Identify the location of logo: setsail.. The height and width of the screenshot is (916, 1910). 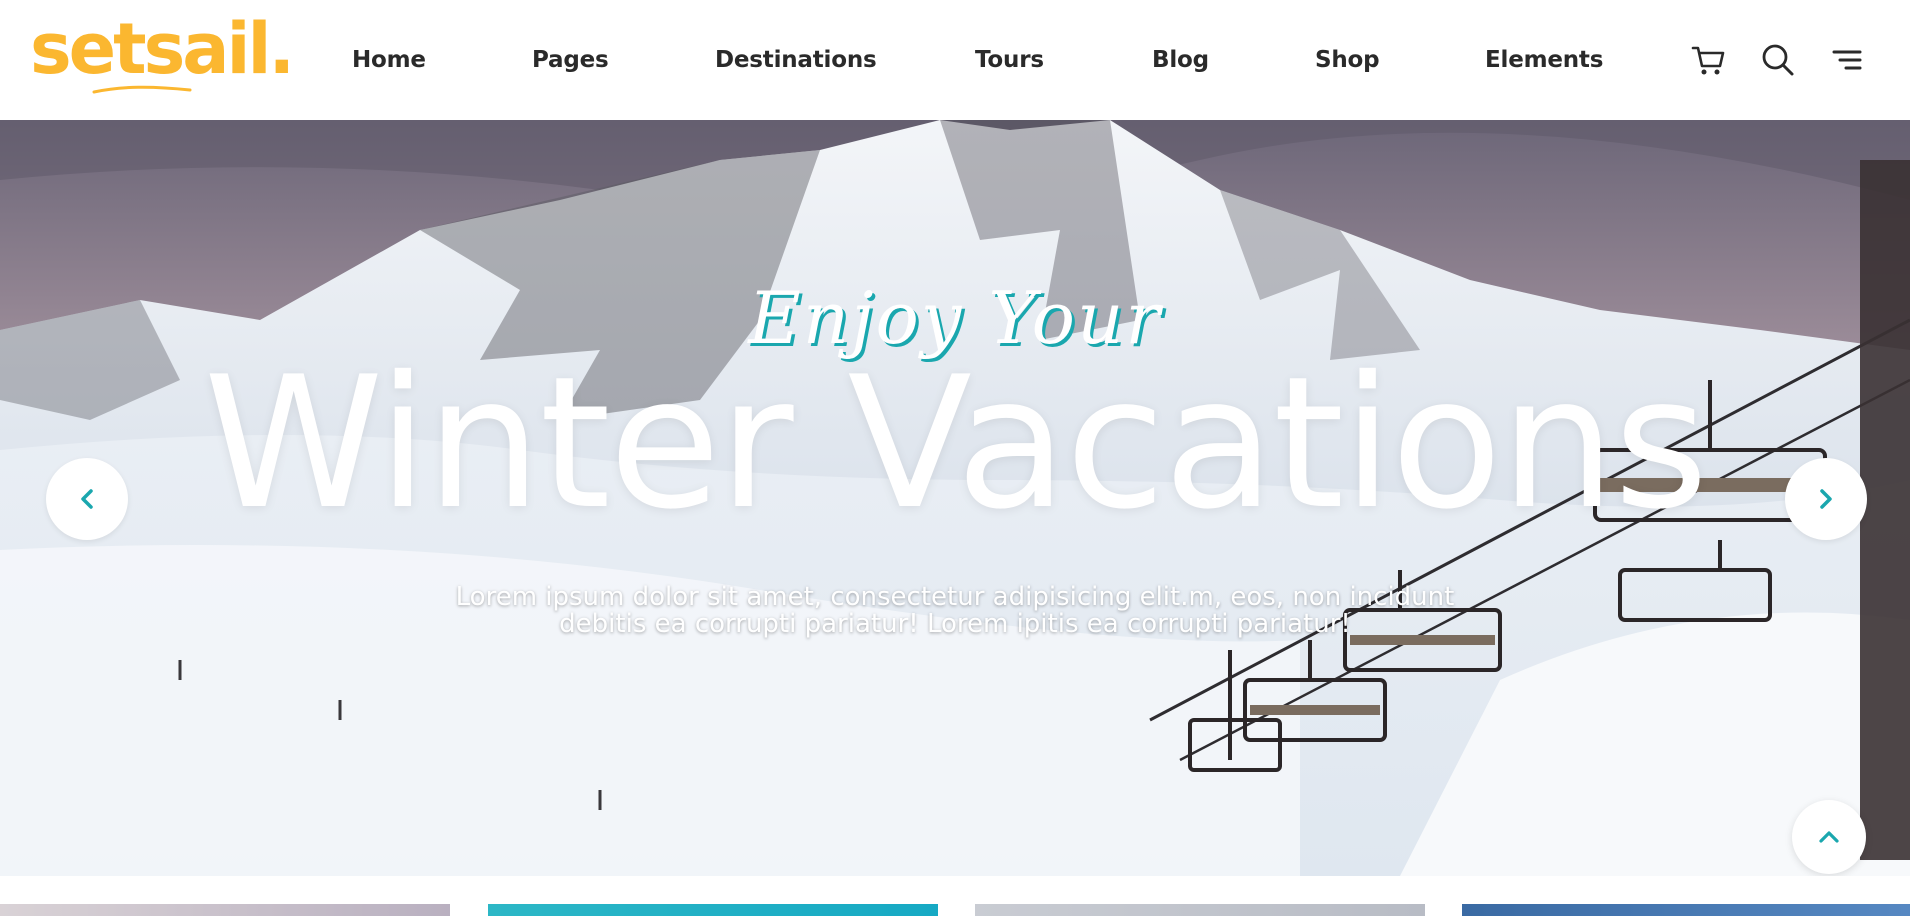
(162, 49).